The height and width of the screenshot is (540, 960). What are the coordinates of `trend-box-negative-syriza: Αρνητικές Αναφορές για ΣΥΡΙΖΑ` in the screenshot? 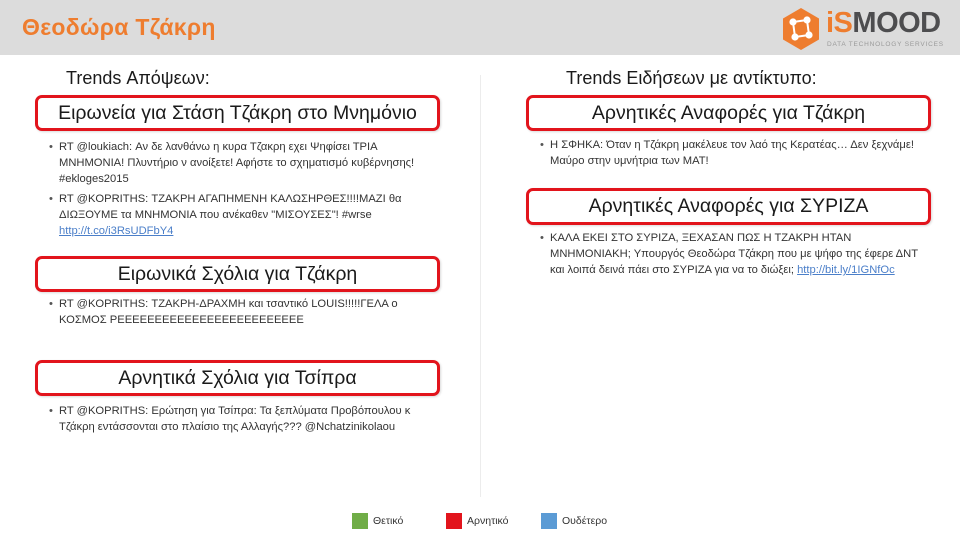 It's located at (728, 206).